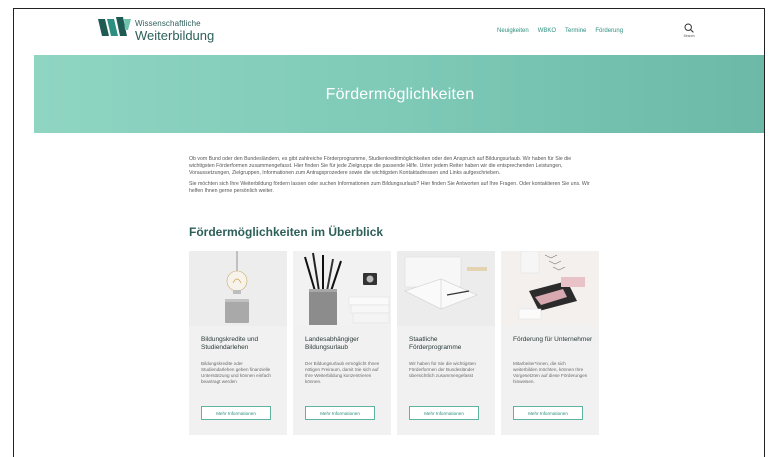 This screenshot has height=457, width=778. I want to click on notebook-illustration-icon, so click(446, 288).